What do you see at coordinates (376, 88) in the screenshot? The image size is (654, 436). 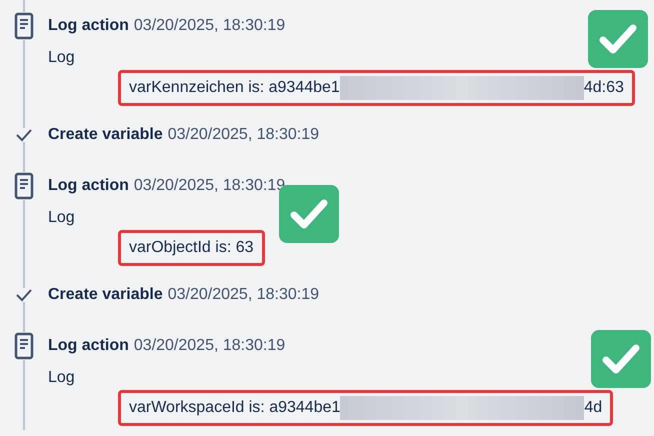 I see `log-value: varKennzeichen is: a9344be1 4d:63` at bounding box center [376, 88].